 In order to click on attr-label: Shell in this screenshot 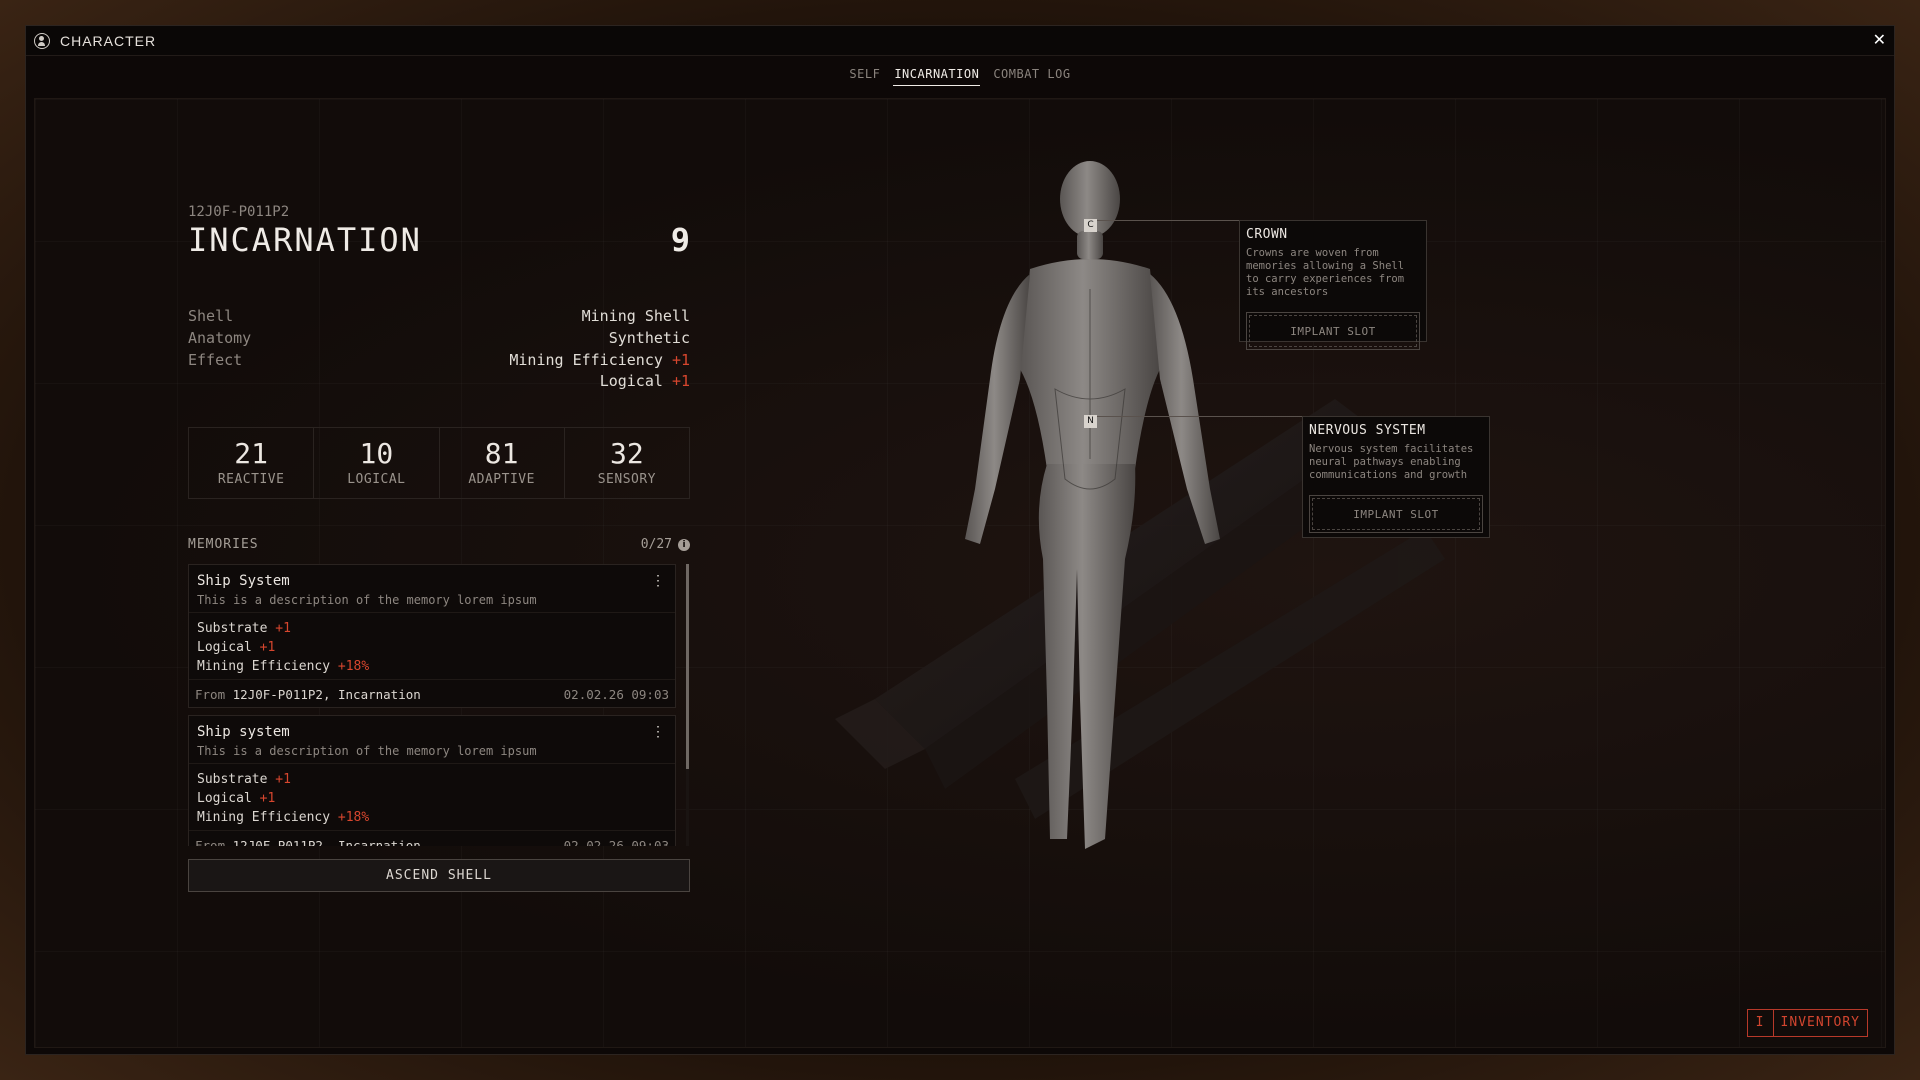, I will do `click(211, 316)`.